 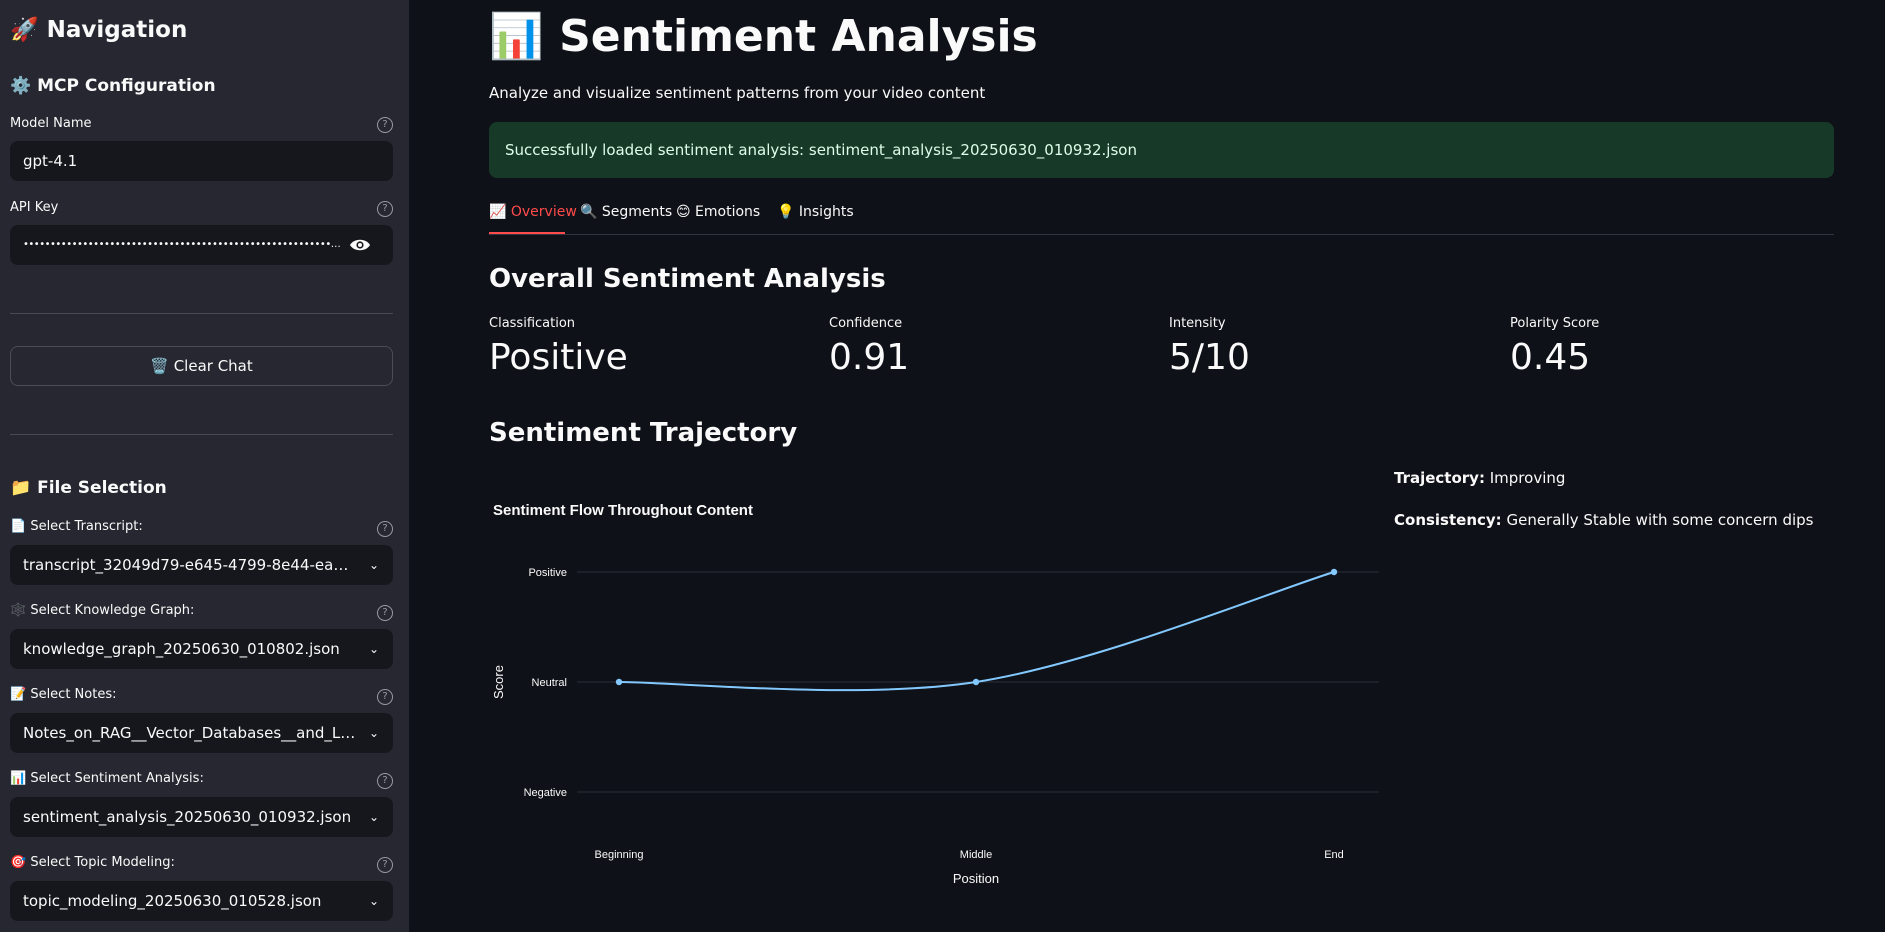 I want to click on metric-label: Classification, so click(x=532, y=323).